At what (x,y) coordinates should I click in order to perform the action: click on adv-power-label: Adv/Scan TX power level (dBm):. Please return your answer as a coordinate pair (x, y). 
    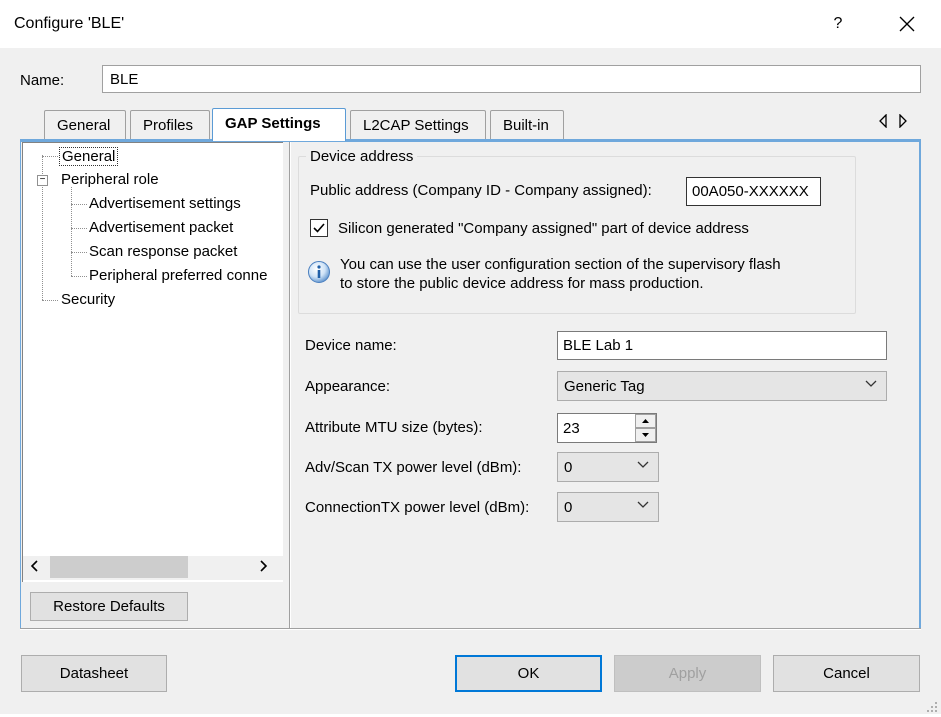
    Looking at the image, I should click on (413, 467).